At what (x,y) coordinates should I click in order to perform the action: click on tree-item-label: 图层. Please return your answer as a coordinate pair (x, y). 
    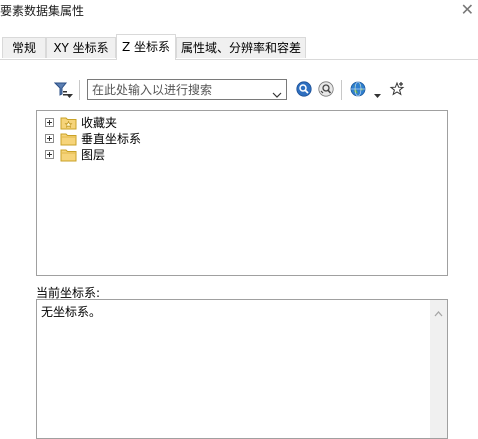
    Looking at the image, I should click on (93, 155).